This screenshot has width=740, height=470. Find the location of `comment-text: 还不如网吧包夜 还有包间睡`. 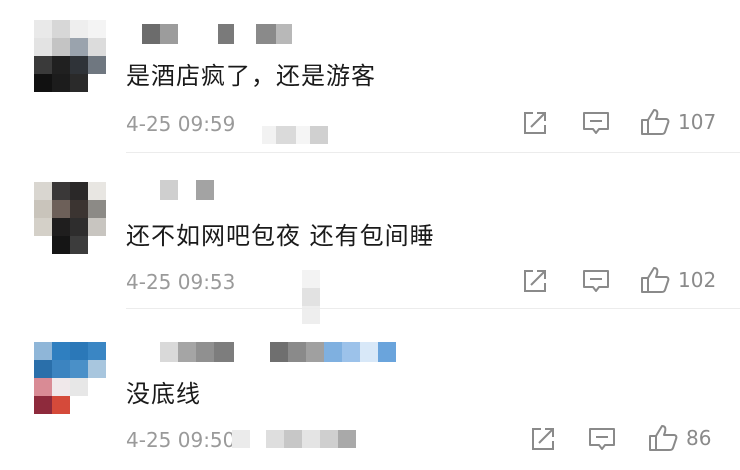

comment-text: 还不如网吧包夜 还有包间睡 is located at coordinates (280, 236).